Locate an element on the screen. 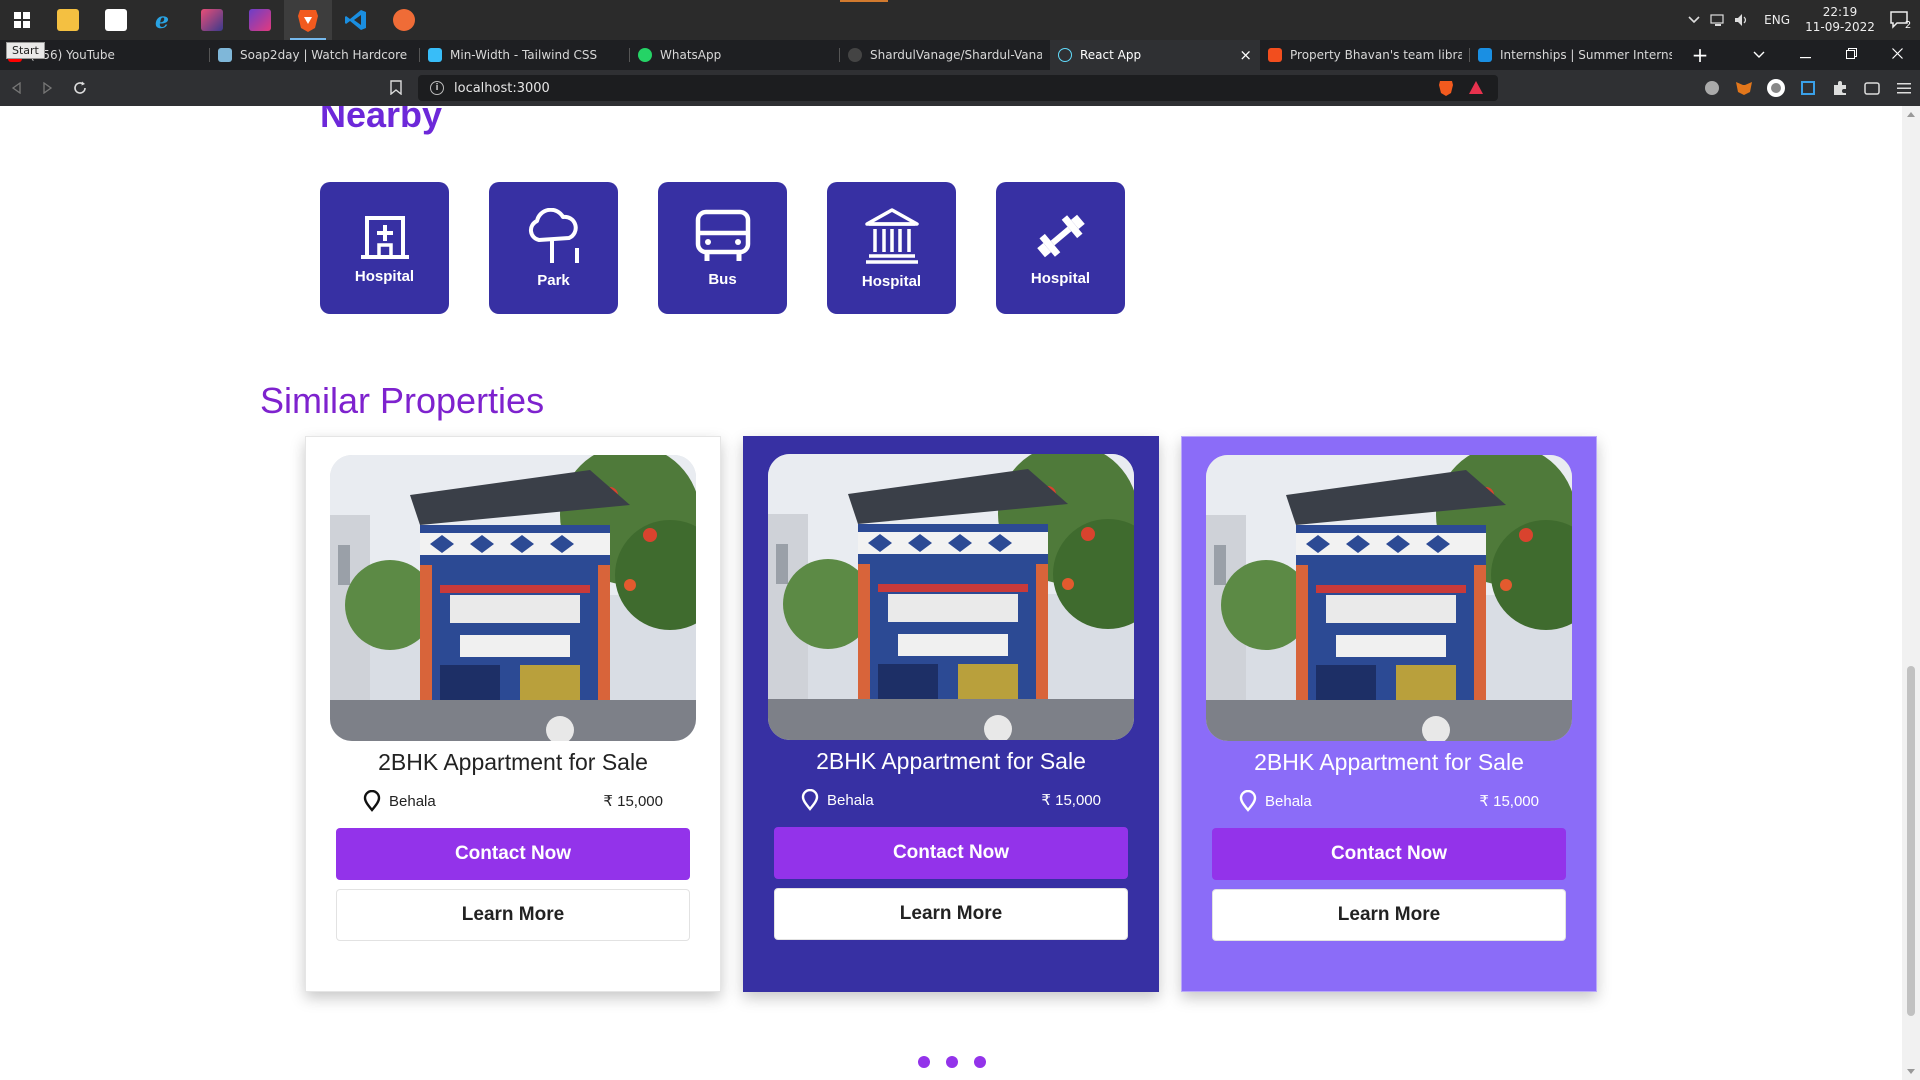  forward-arrow-icon is located at coordinates (48, 88).